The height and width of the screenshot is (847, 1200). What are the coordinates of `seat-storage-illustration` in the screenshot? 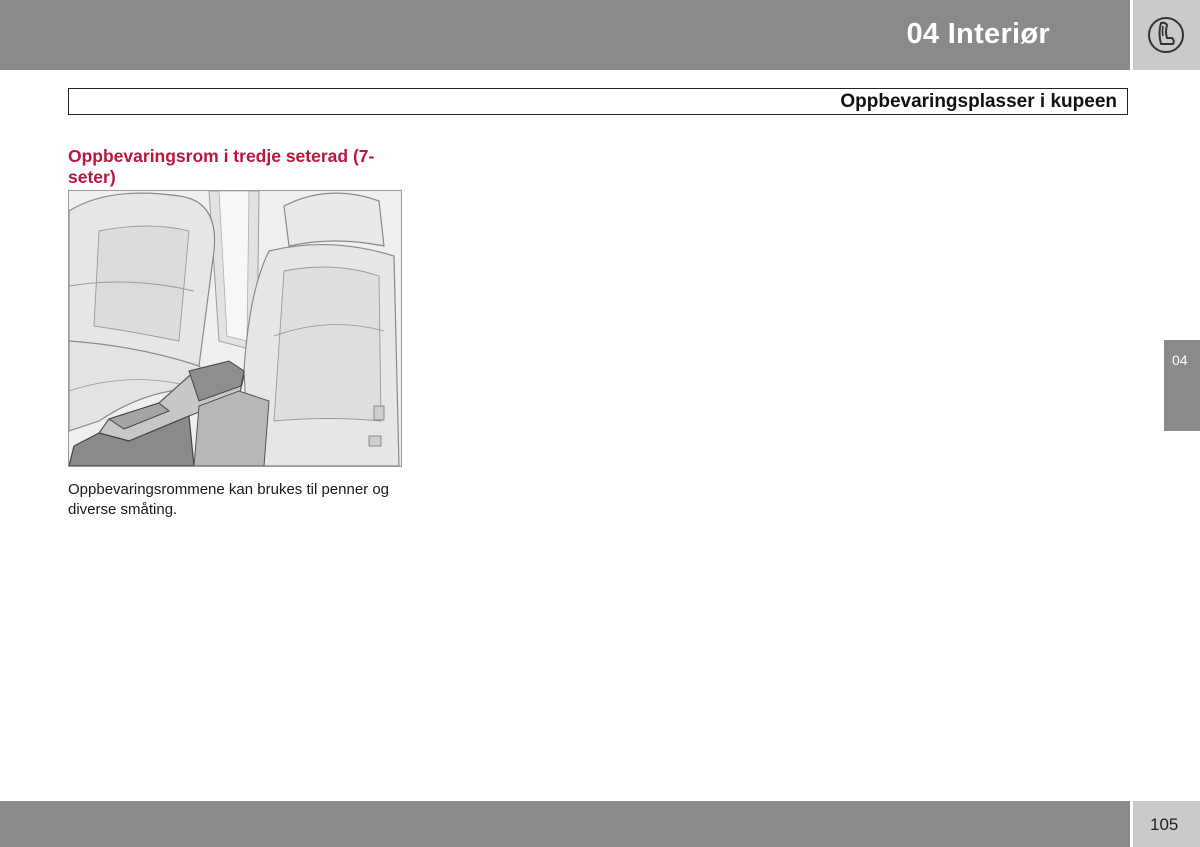 It's located at (235, 328).